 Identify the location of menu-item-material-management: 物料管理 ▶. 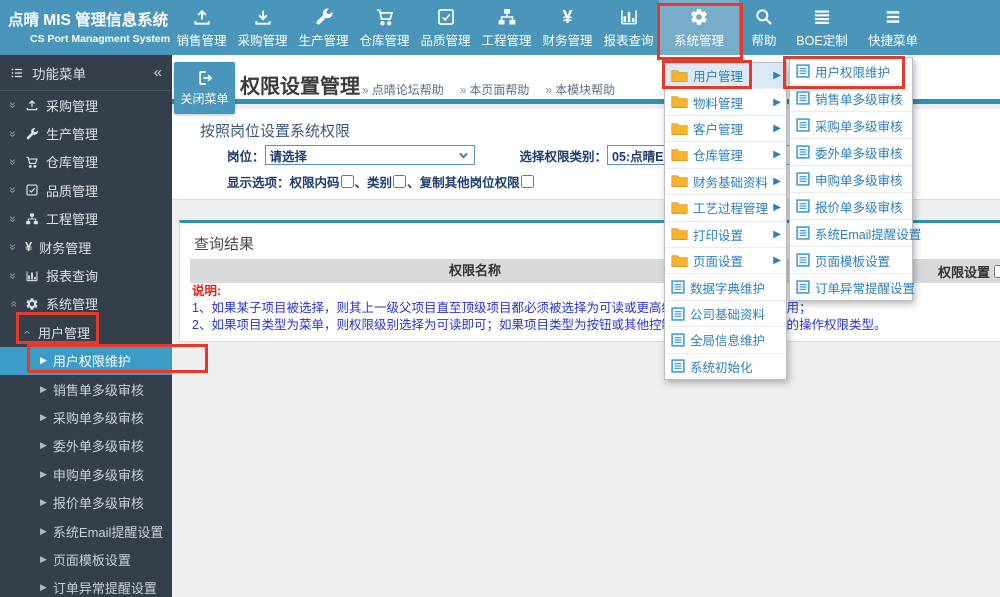
(725, 102).